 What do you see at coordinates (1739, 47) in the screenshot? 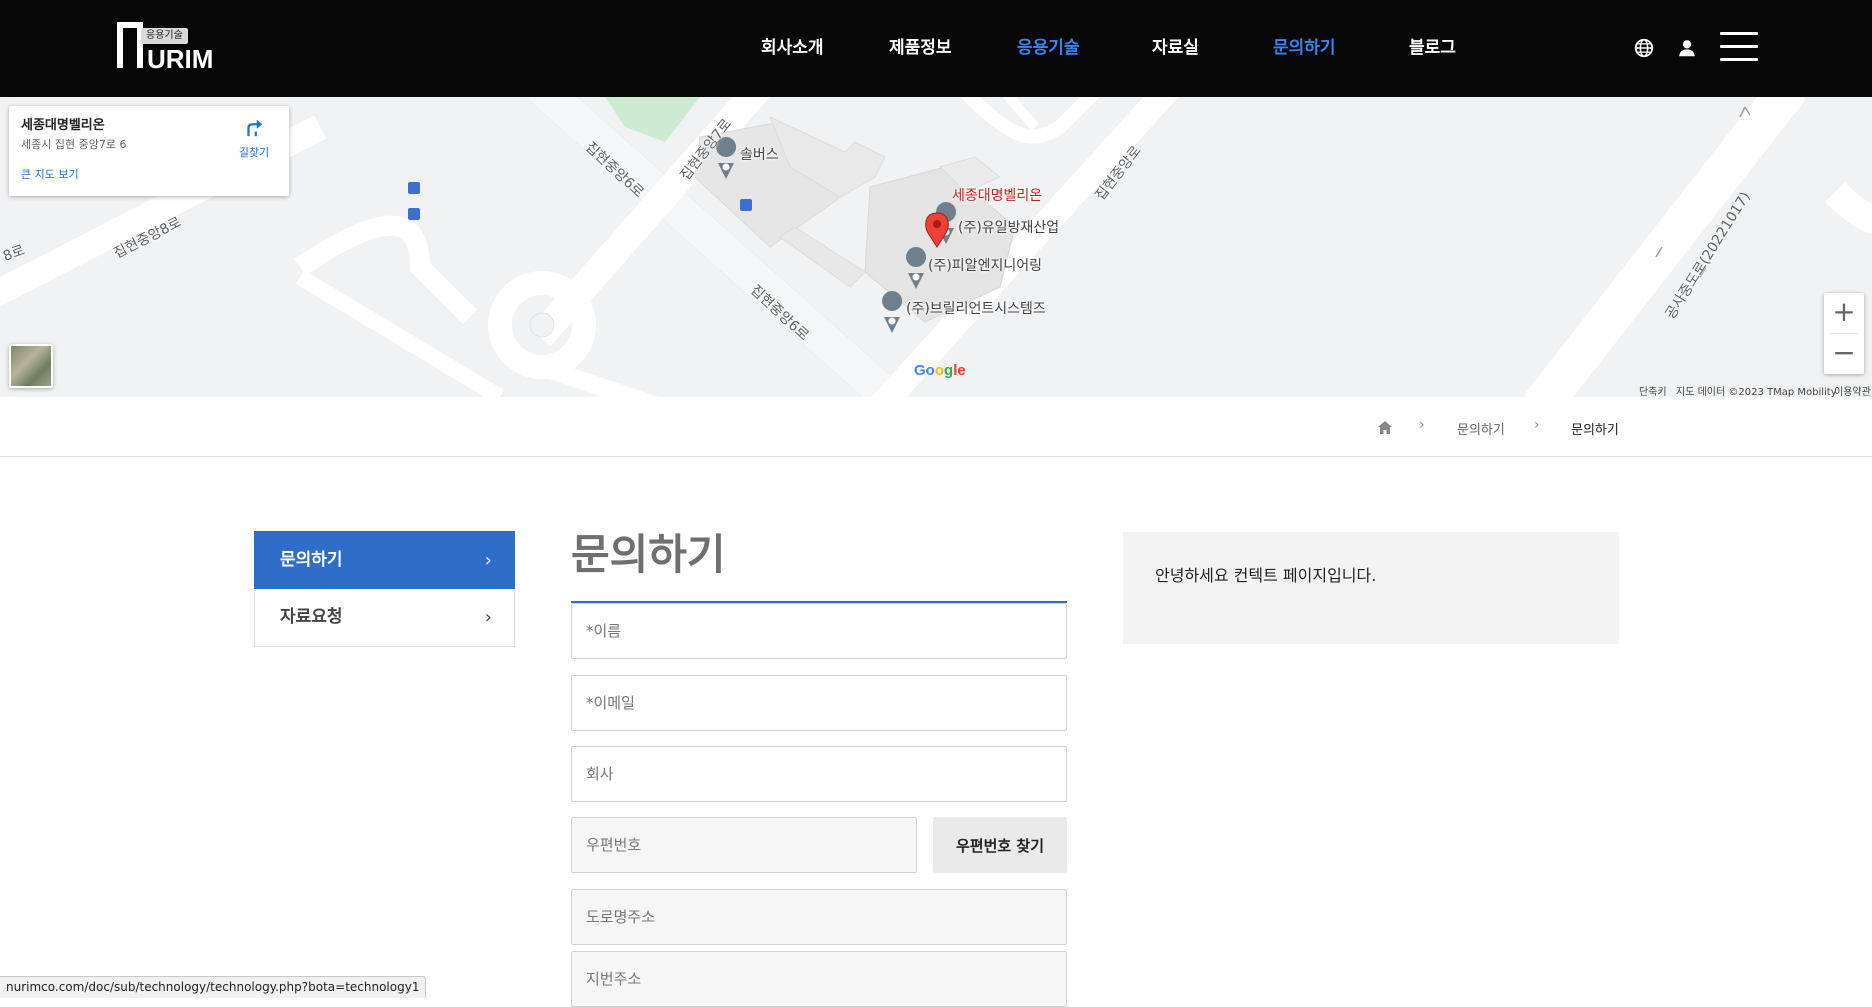
I see `hamburger-menu-icon` at bounding box center [1739, 47].